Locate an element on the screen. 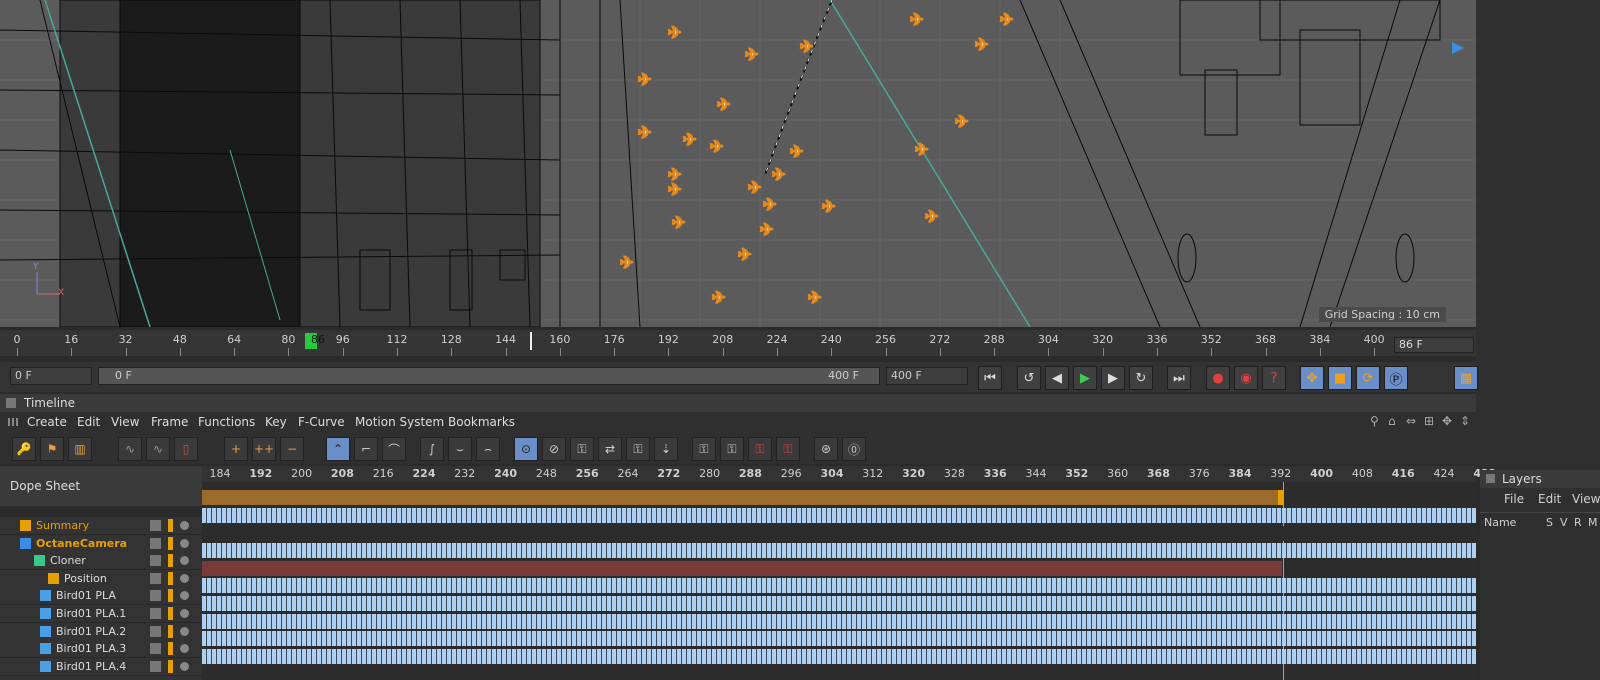 The width and height of the screenshot is (1600, 680). tangent-angle-icon: ⇣ is located at coordinates (666, 449).